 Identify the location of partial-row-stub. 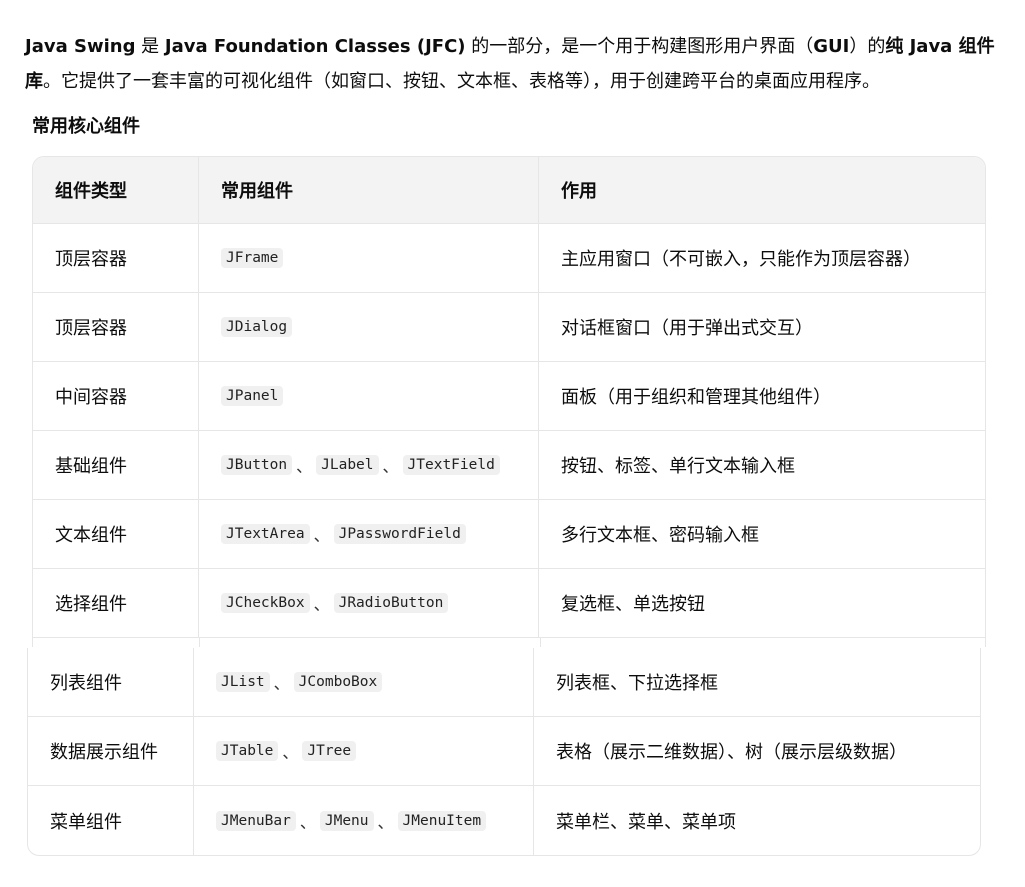
(509, 642).